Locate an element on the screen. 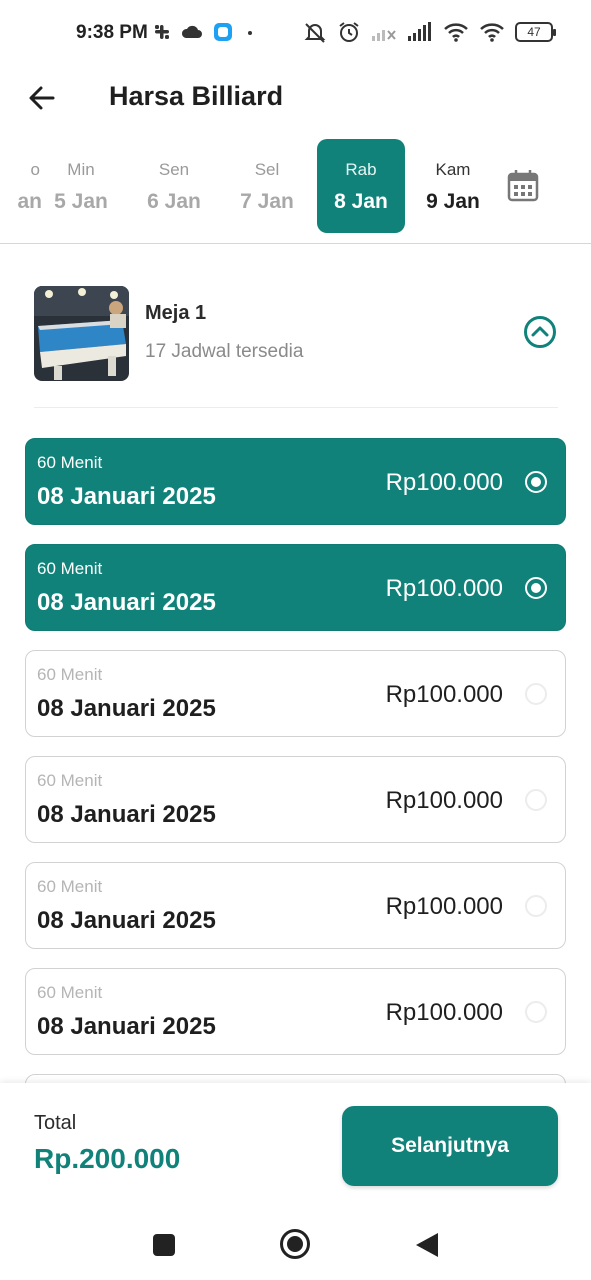 This screenshot has height=1280, width=591. date-dm: 7 Jan is located at coordinates (267, 201).